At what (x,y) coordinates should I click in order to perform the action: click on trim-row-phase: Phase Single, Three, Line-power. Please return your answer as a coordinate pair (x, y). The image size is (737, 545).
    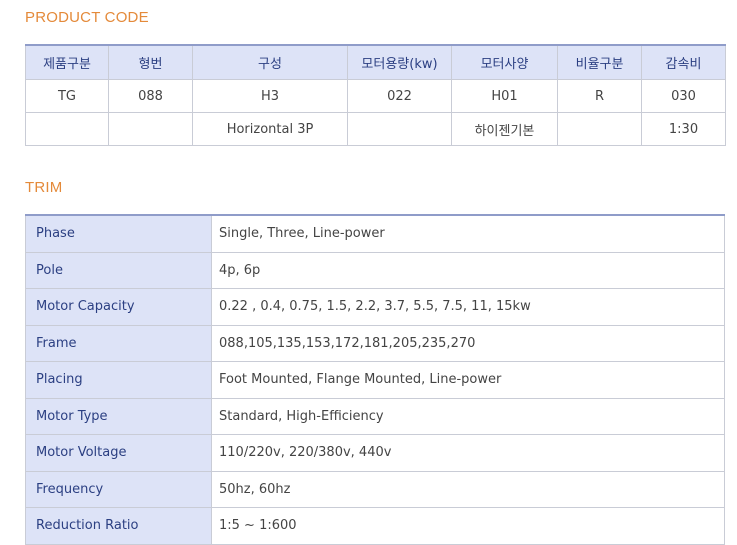
    Looking at the image, I should click on (375, 233).